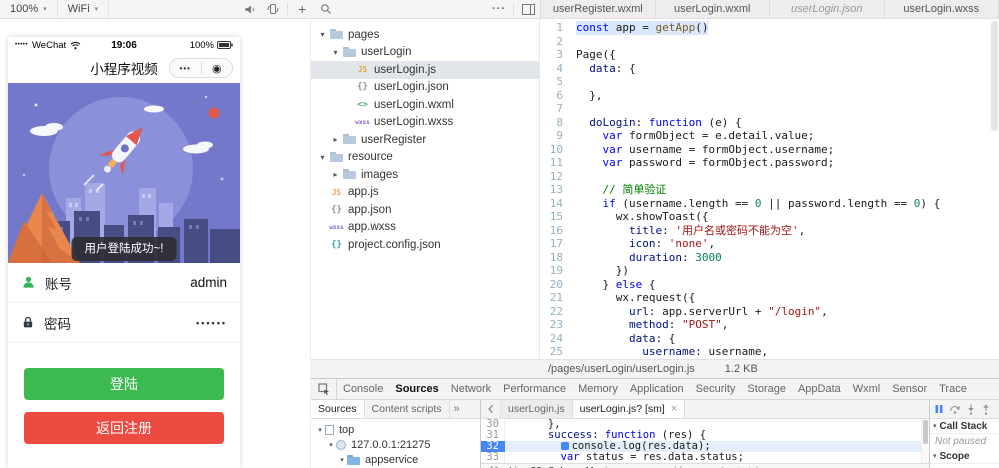 Image resolution: width=999 pixels, height=468 pixels. Describe the element at coordinates (425, 53) in the screenshot. I see `file-tree-item-userLogin: ▾ userLogin` at that location.